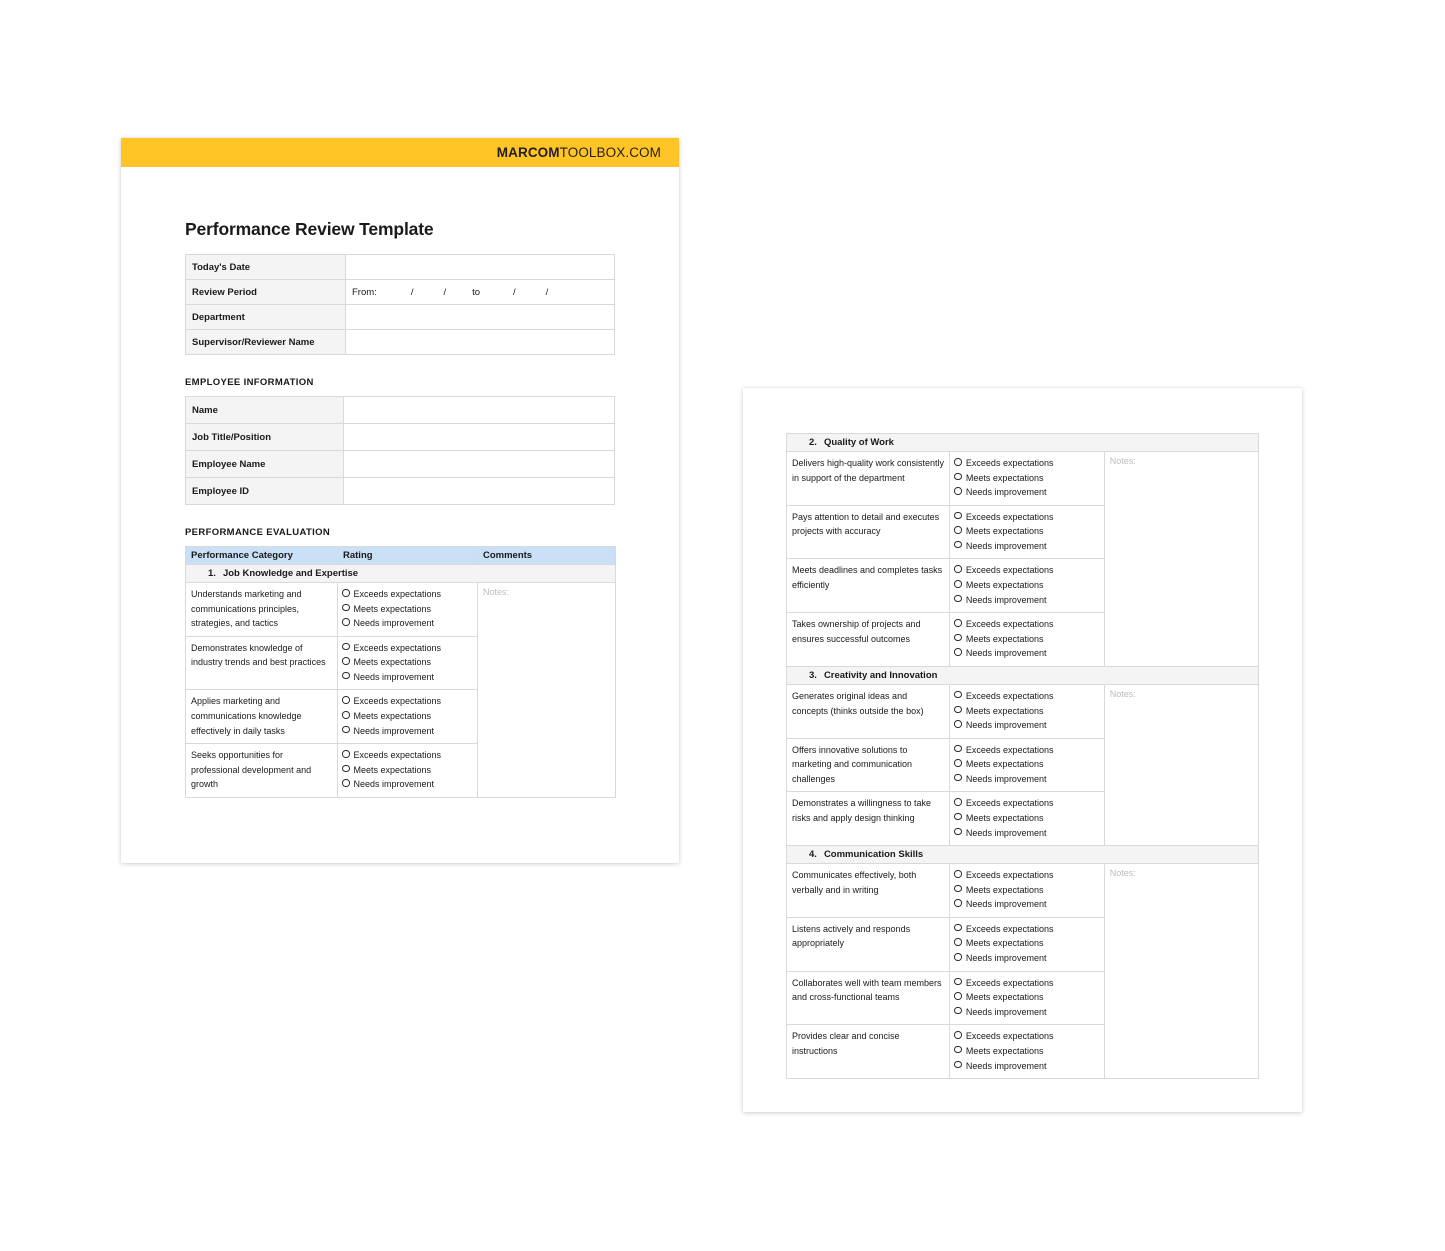 This screenshot has height=1251, width=1445. Describe the element at coordinates (479, 410) in the screenshot. I see `employee-name-field` at that location.